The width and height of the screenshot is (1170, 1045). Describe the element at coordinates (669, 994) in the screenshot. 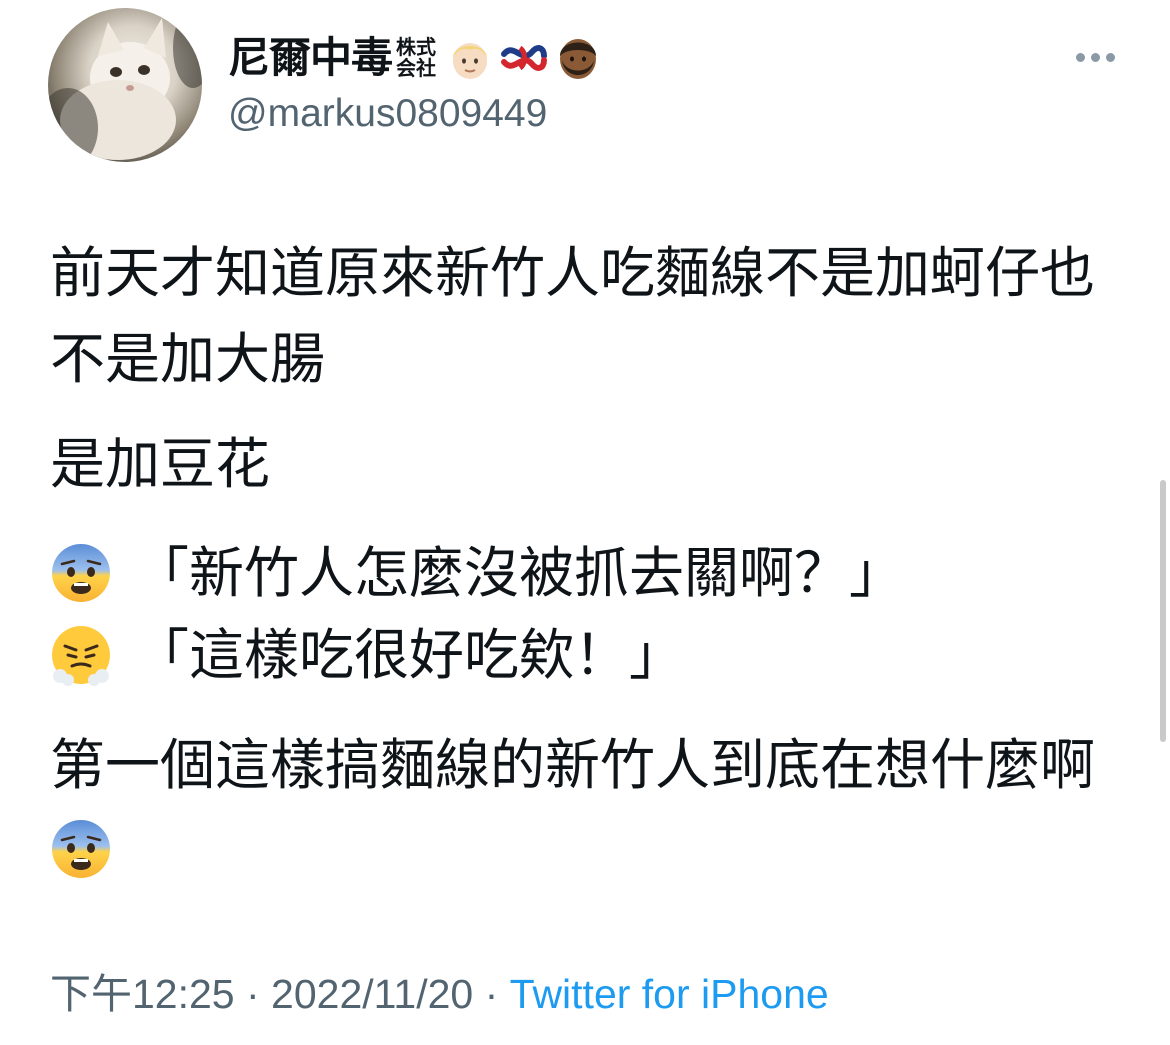

I see `tweet-source-link: Twitter for iPhone` at that location.